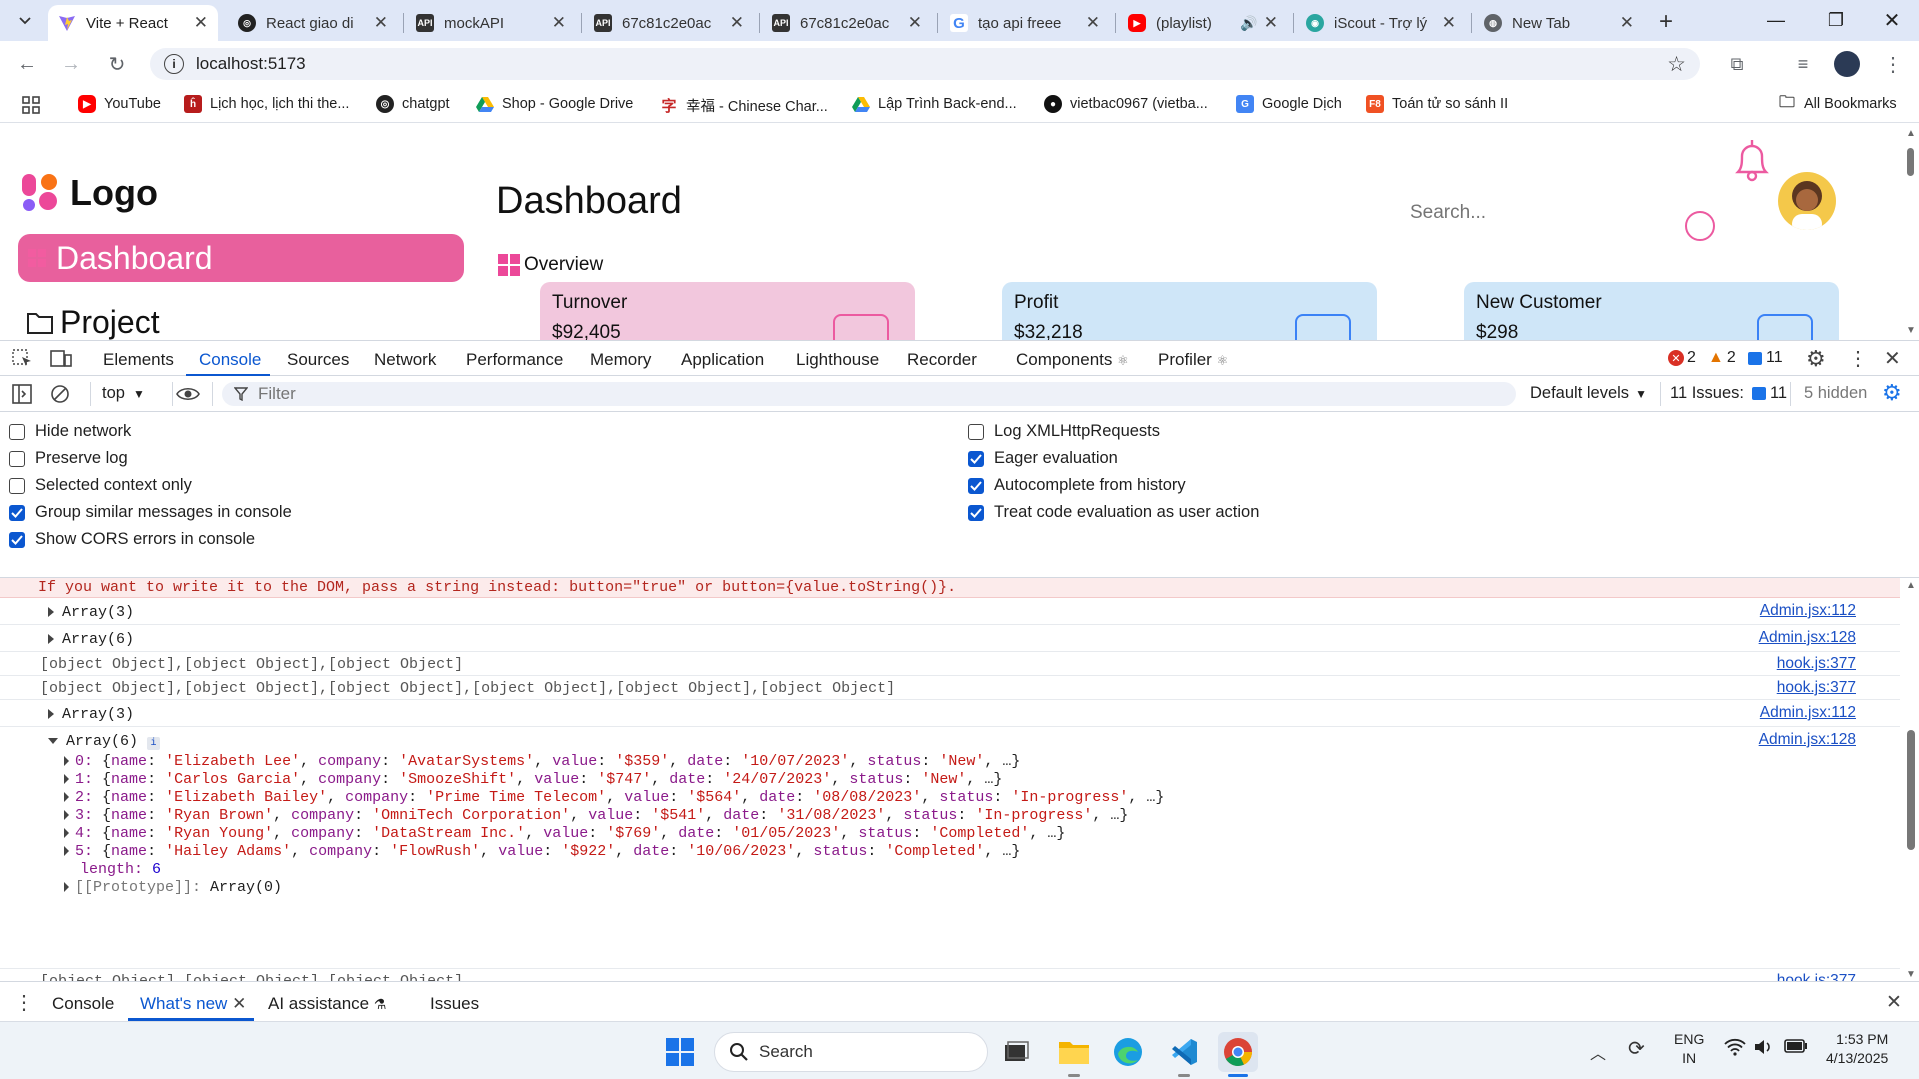 This screenshot has width=1919, height=1079. Describe the element at coordinates (1016, 1052) in the screenshot. I see `task-view-icon` at that location.